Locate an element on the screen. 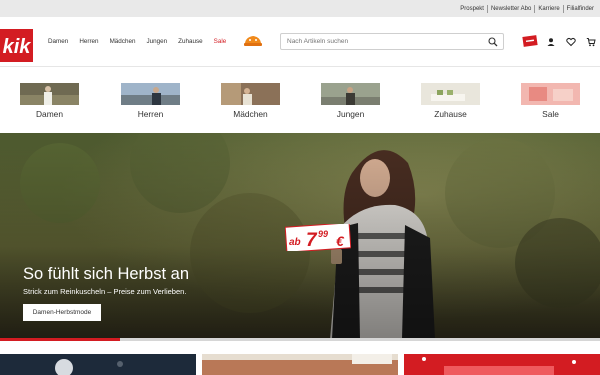 The image size is (600, 375). price-cents: 99 is located at coordinates (323, 234).